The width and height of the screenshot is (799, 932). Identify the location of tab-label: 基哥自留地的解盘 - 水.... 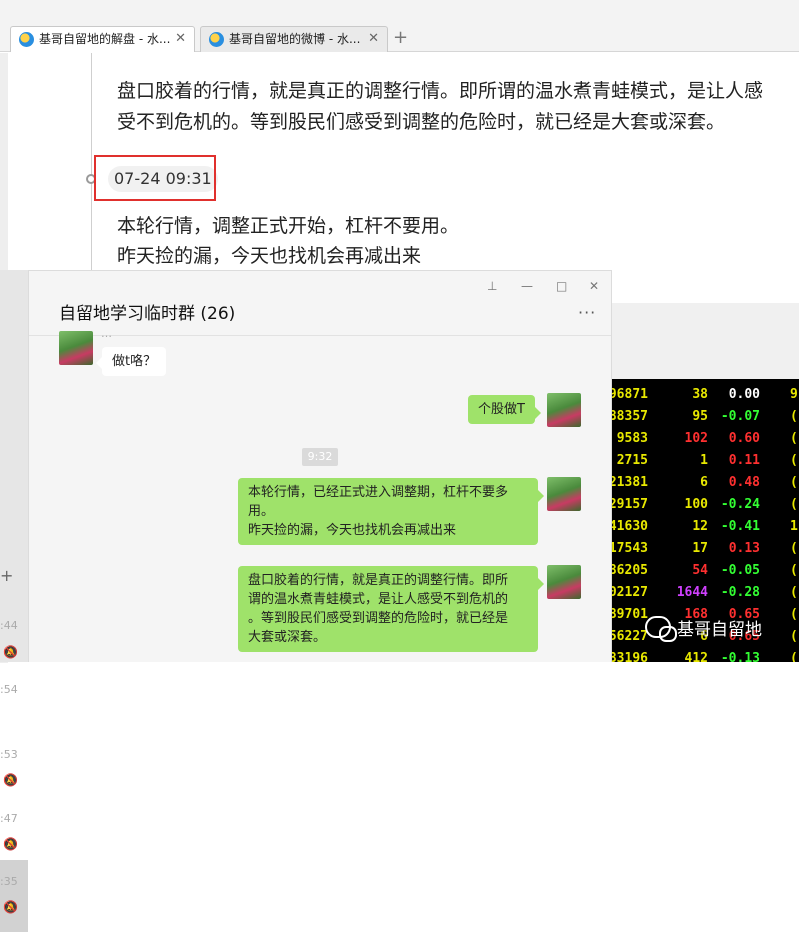
(105, 39).